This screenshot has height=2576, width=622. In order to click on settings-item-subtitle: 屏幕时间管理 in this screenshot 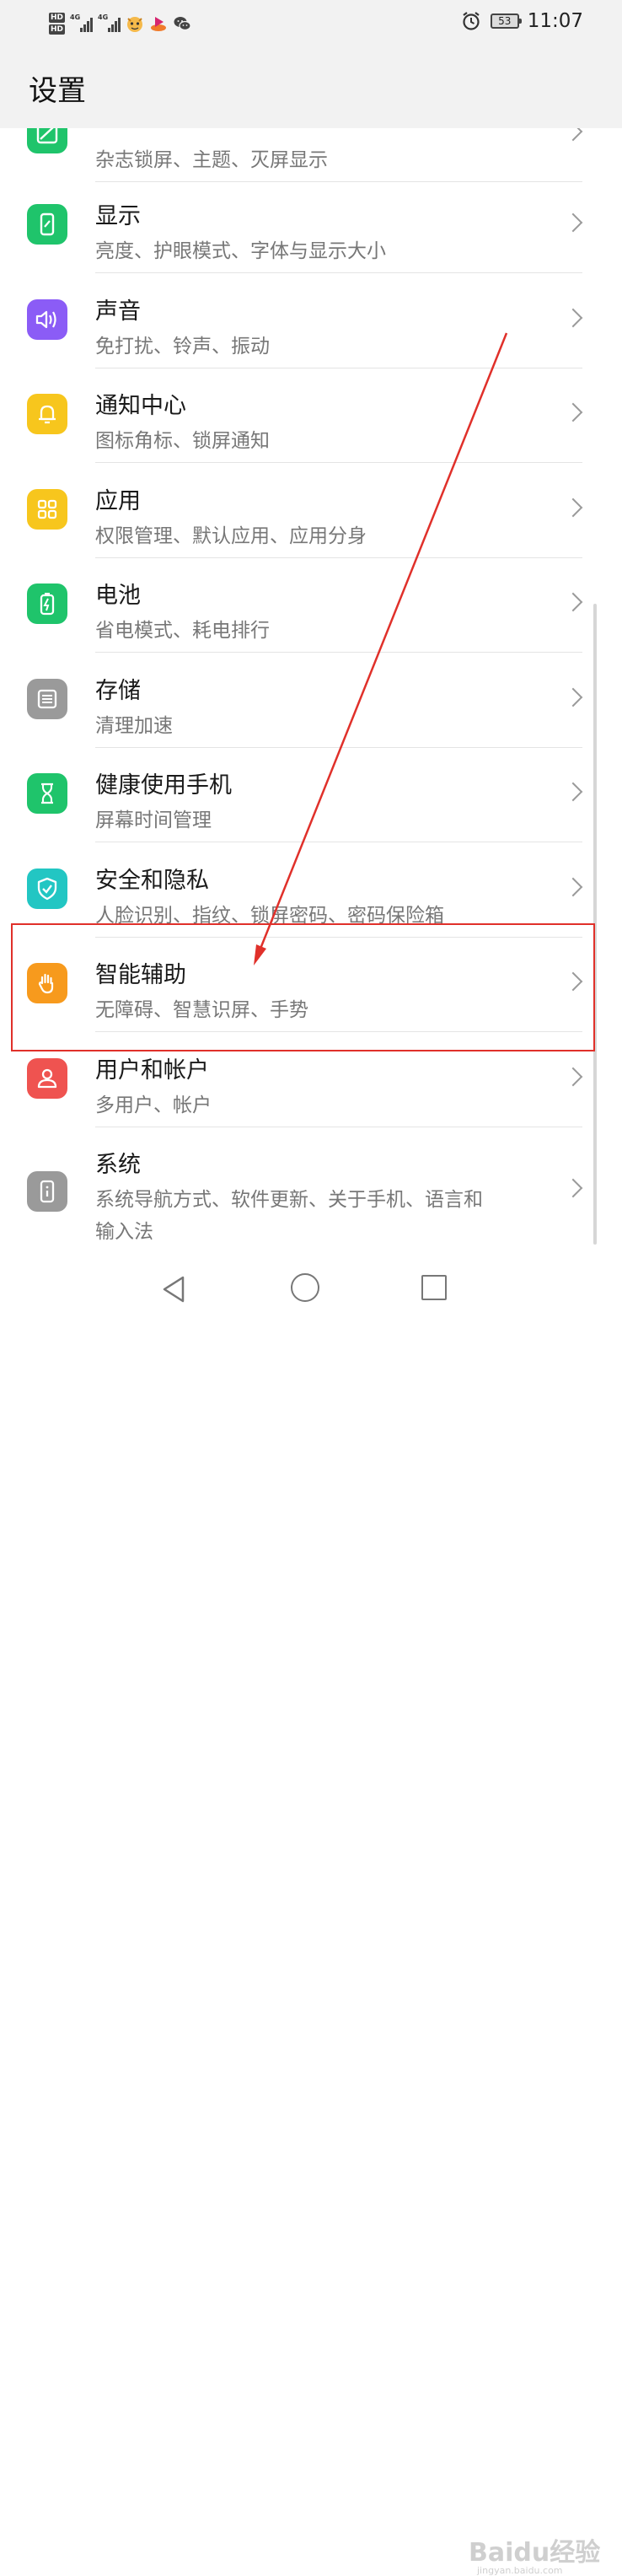, I will do `click(153, 820)`.